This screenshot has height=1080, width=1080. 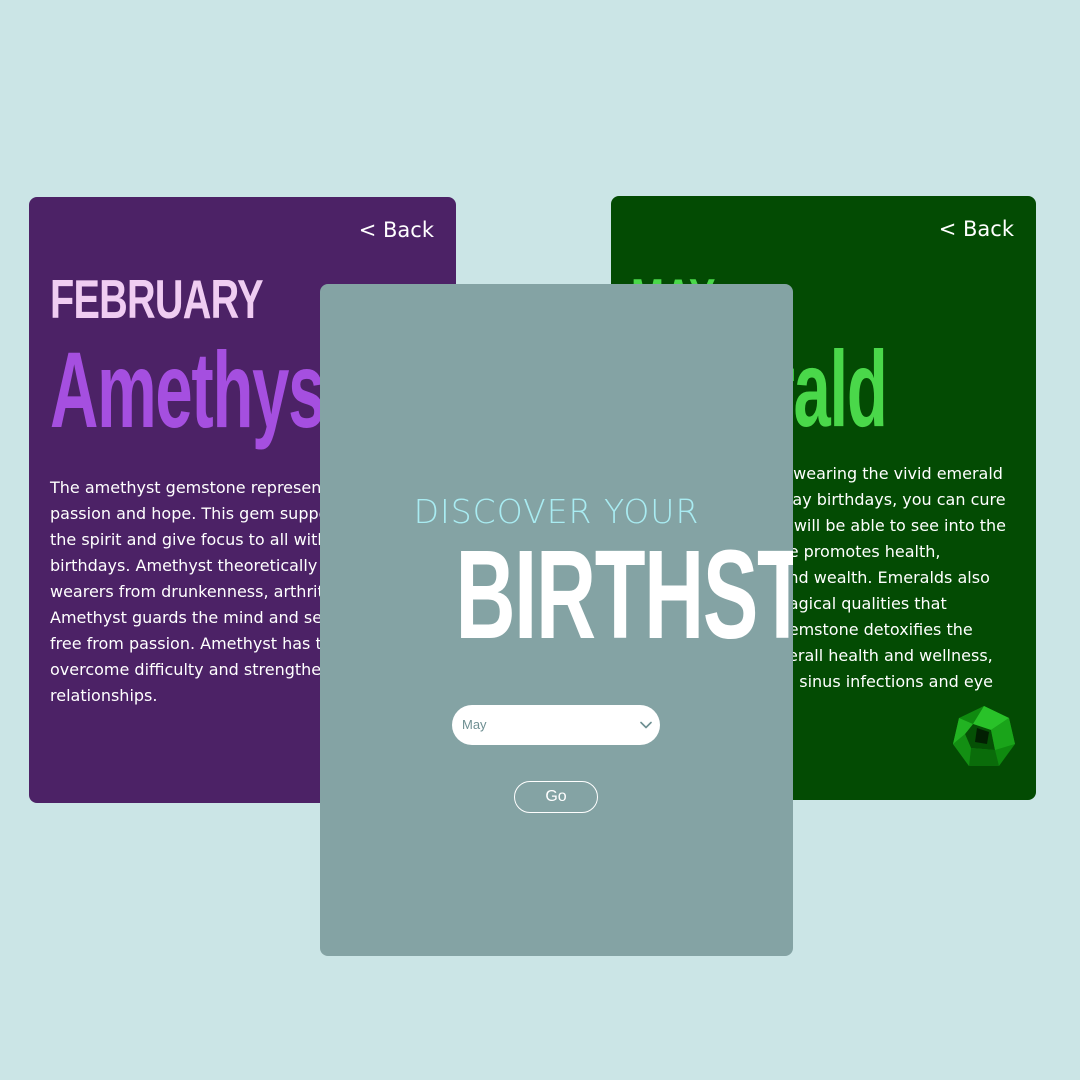 I want to click on description-line: nagical qualities that, so click(x=862, y=603).